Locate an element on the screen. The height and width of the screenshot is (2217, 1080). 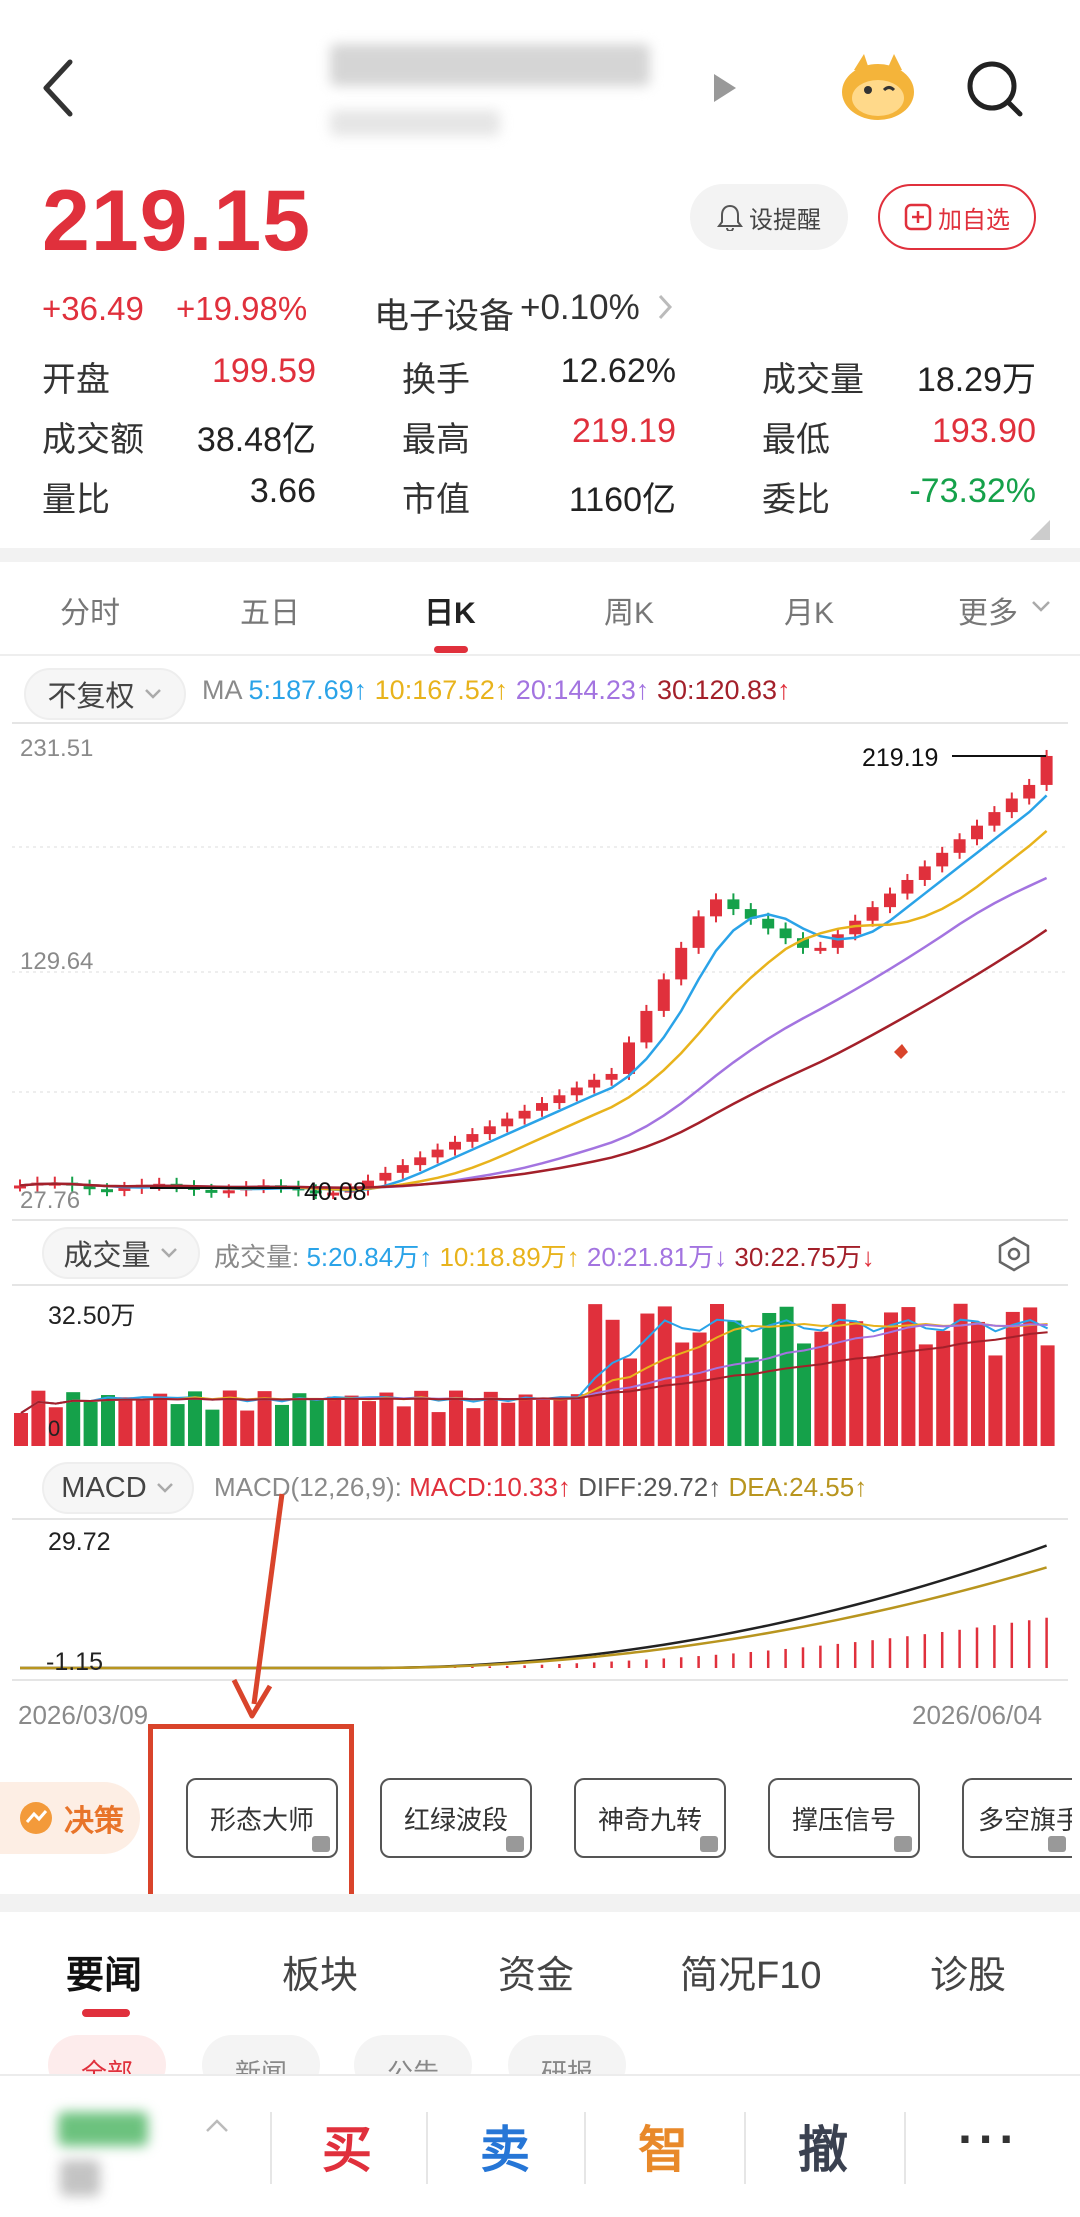
decision-button-3: 撑压信号 is located at coordinates (844, 1818).